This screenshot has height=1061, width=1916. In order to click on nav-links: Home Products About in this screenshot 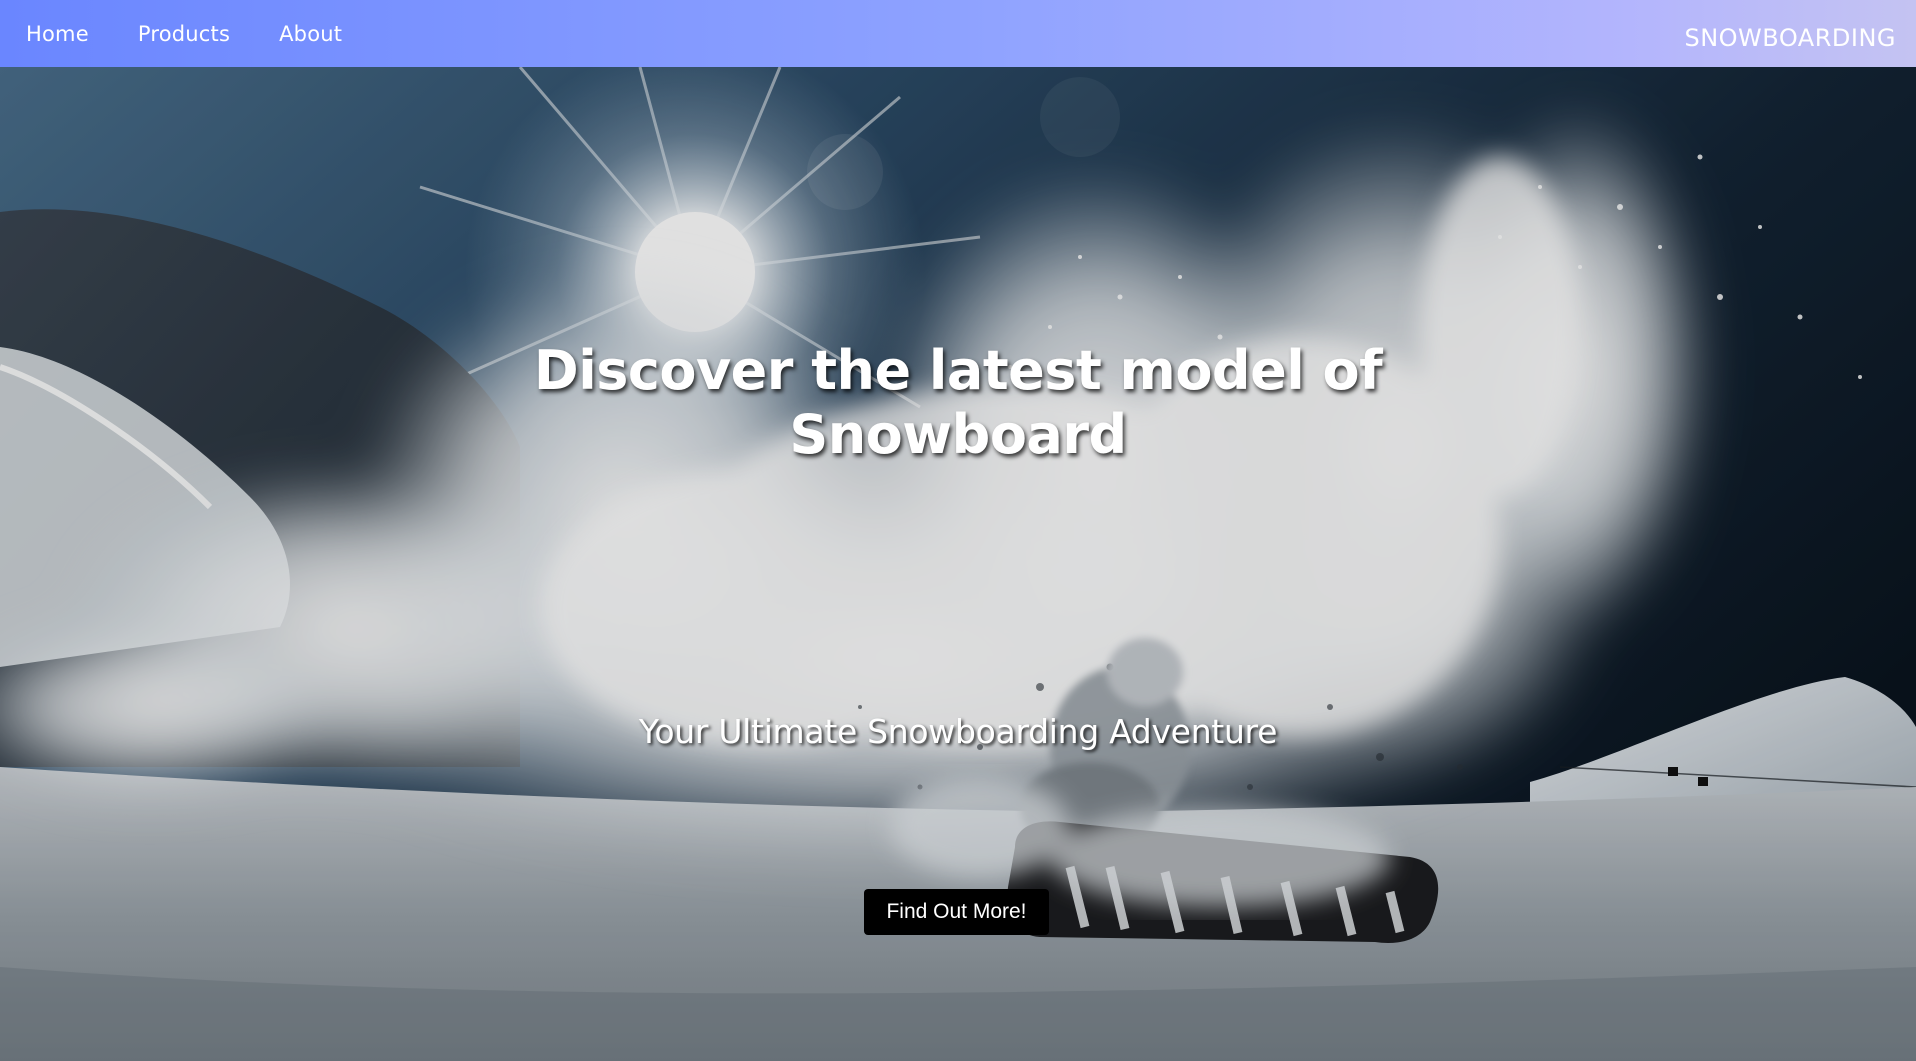, I will do `click(208, 33)`.